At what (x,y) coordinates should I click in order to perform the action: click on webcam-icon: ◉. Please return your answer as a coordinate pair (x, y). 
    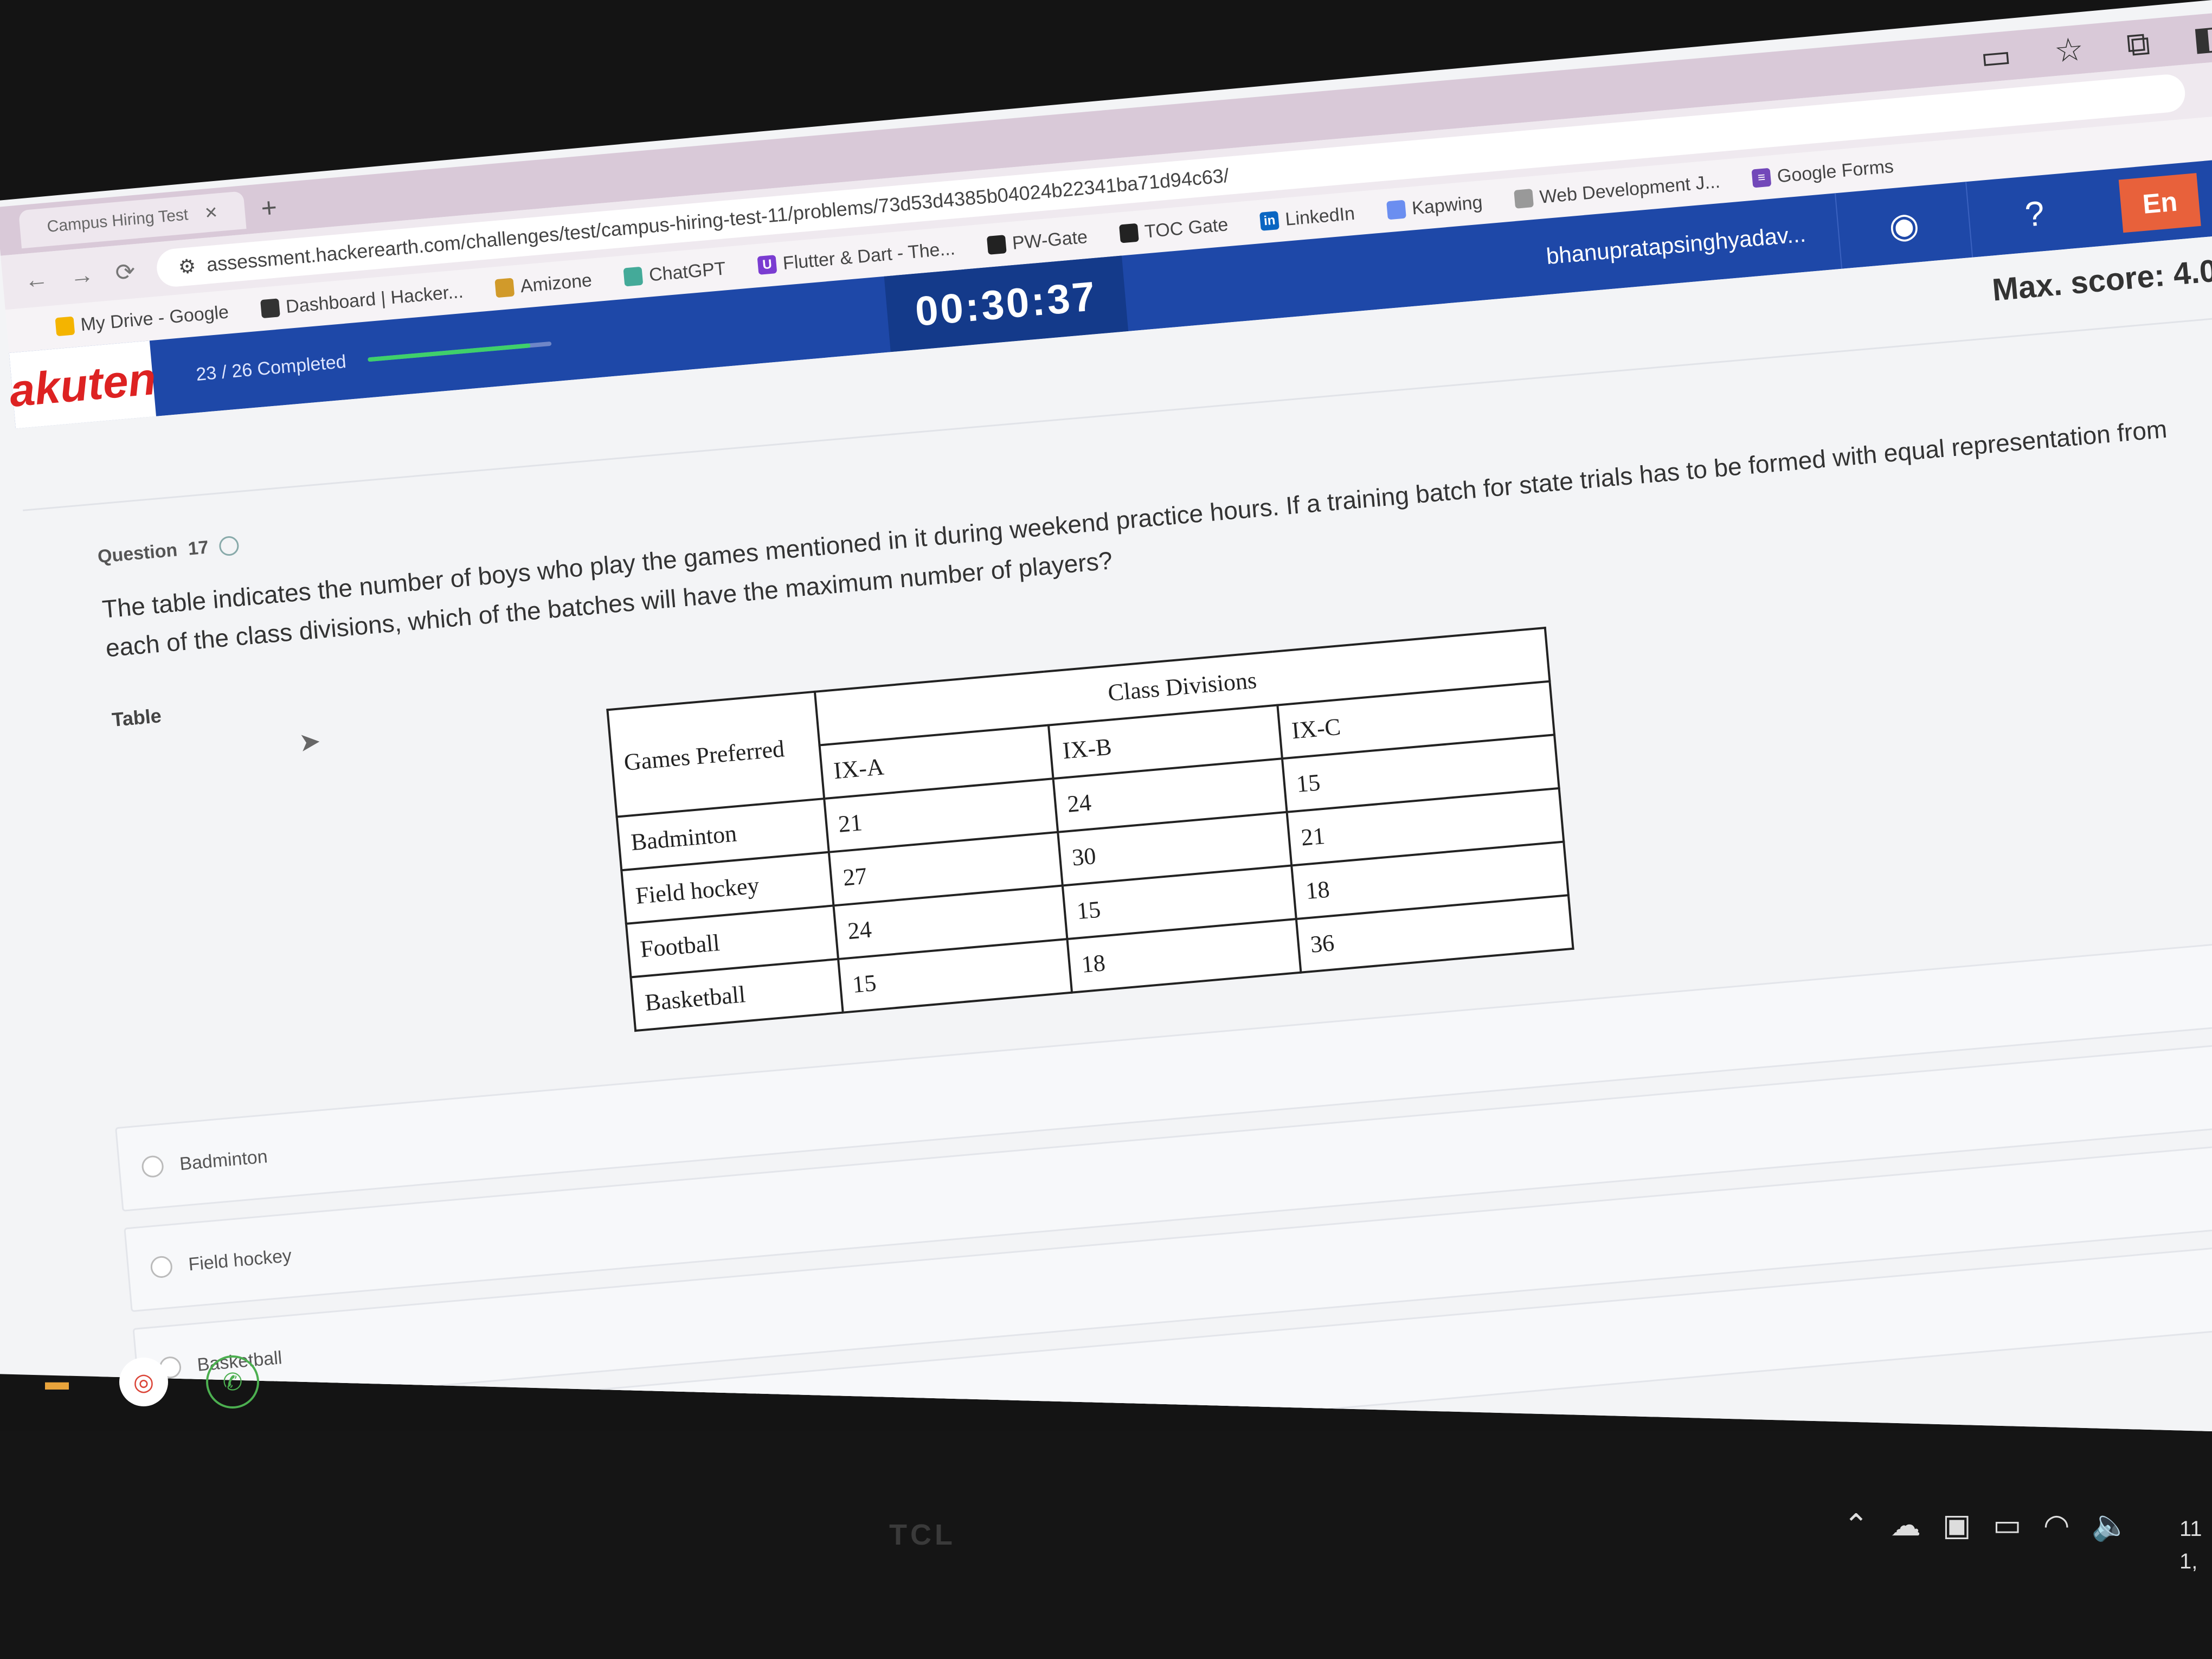
    Looking at the image, I should click on (1903, 225).